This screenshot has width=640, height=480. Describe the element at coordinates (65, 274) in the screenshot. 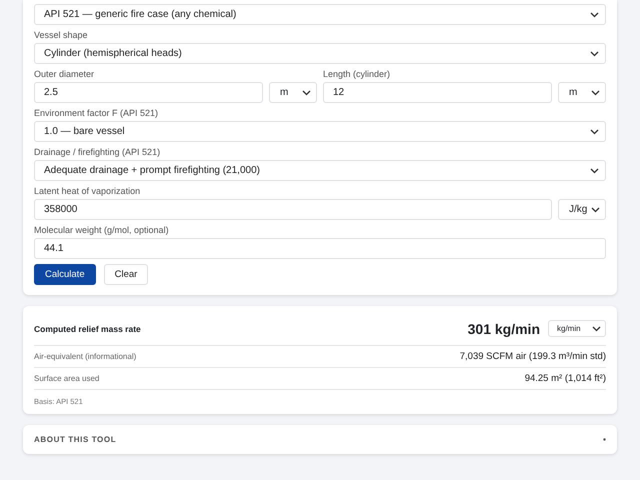

I see `calculate-button: Calculate` at that location.